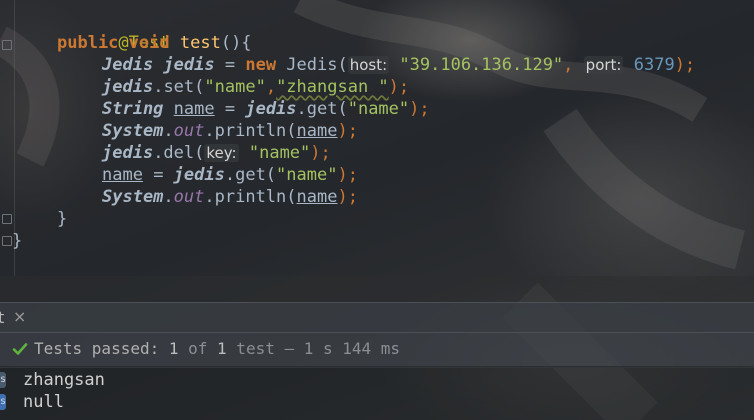 This screenshot has height=420, width=754. What do you see at coordinates (377, 317) in the screenshot?
I see `run-tool-window-tabbar: t ×` at bounding box center [377, 317].